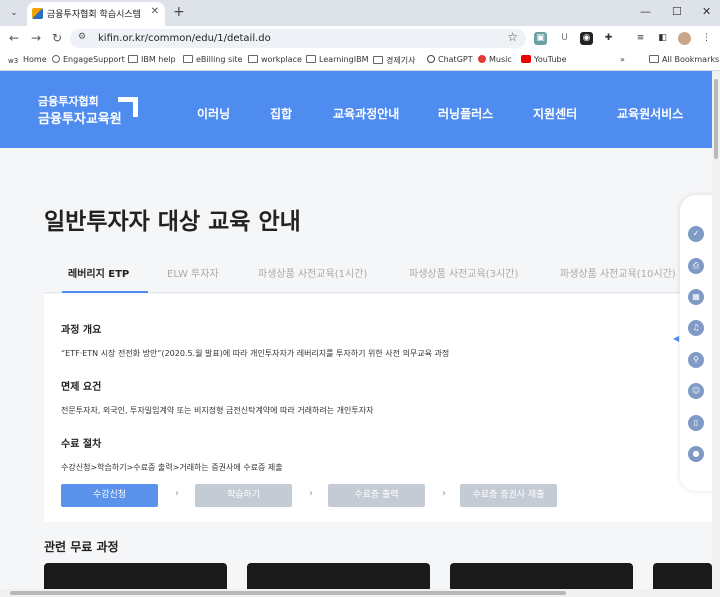  I want to click on back-icon: ←, so click(14, 38).